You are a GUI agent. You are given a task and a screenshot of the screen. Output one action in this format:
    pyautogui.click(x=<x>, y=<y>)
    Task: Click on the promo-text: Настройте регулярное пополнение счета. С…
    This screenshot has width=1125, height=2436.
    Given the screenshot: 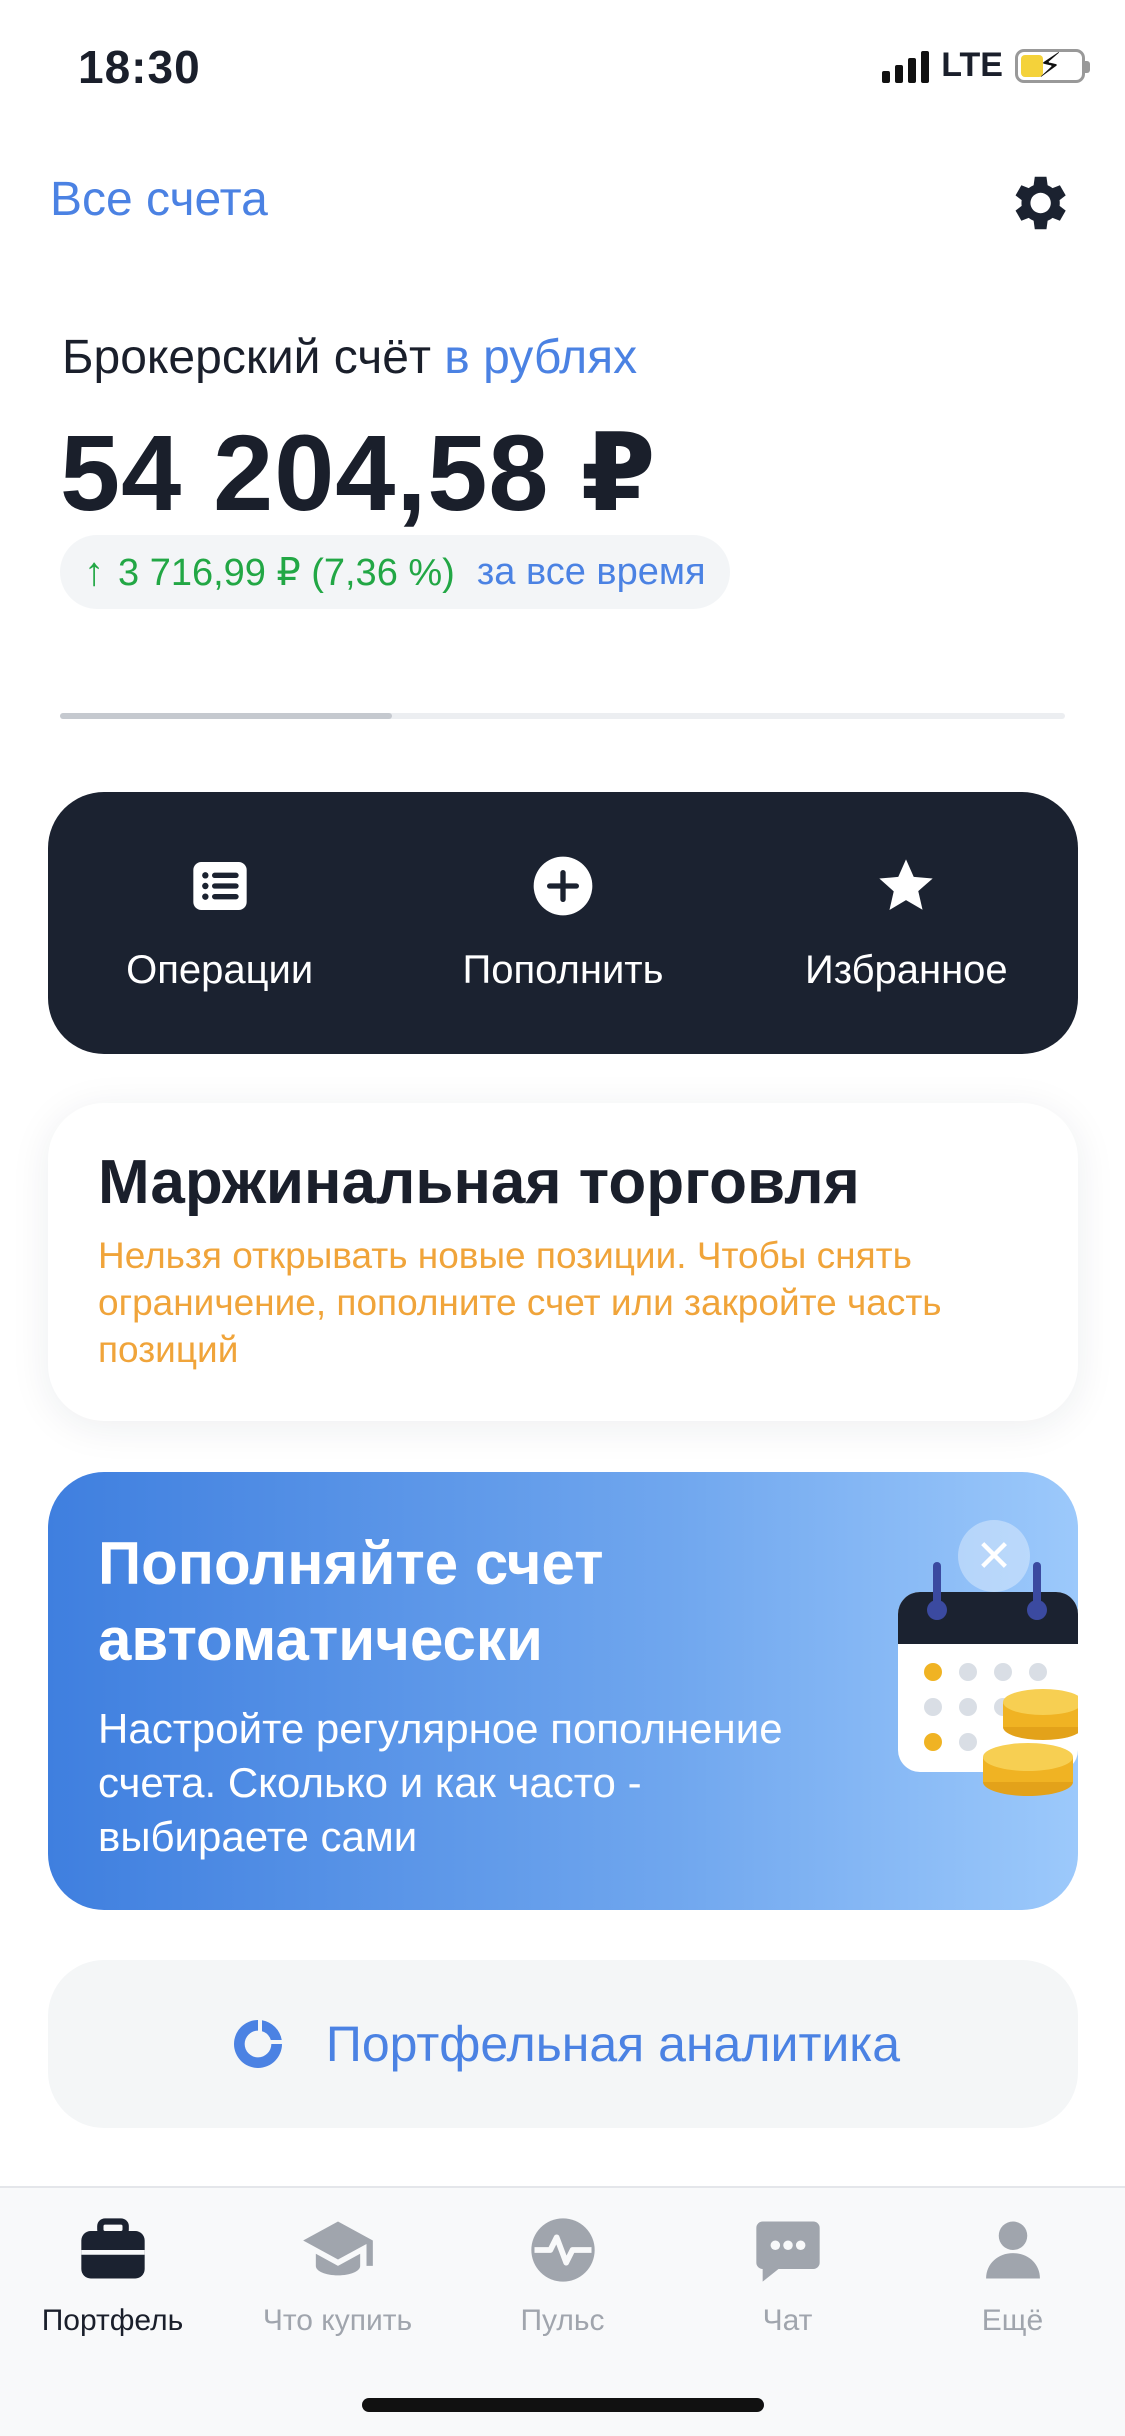 What is the action you would take?
    pyautogui.click(x=440, y=1782)
    